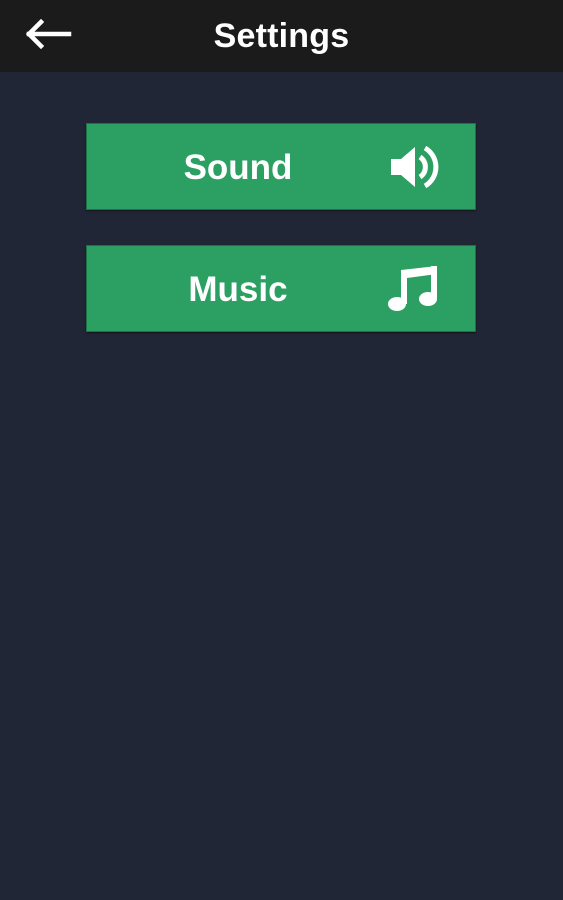 The height and width of the screenshot is (900, 563). I want to click on sound-button: Sound, so click(281, 166).